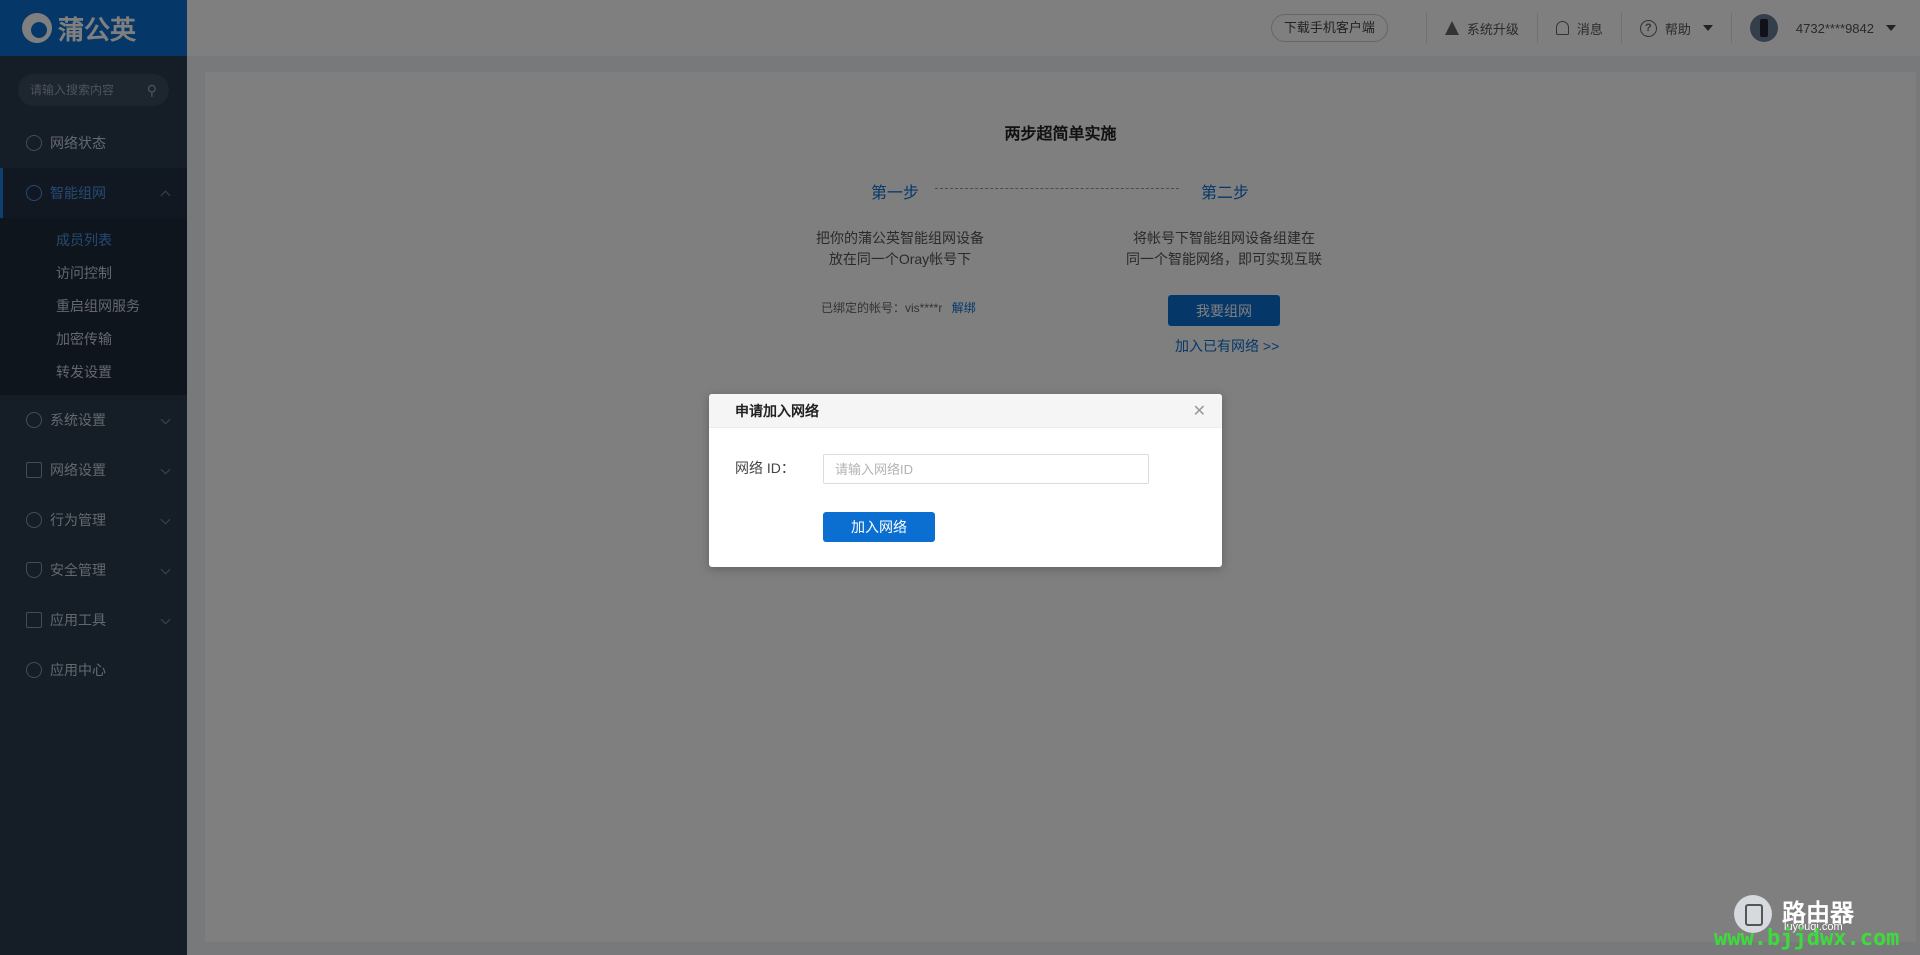  Describe the element at coordinates (965, 411) in the screenshot. I see `dialog-header: 申请加入网络 ✕` at that location.